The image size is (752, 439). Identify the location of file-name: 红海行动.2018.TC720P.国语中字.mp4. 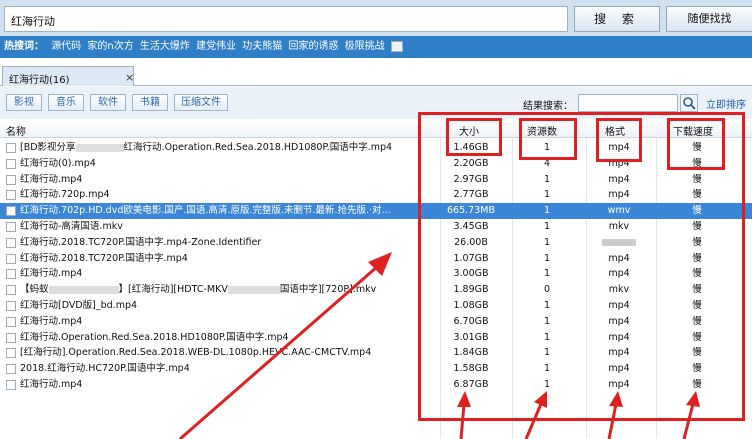
(104, 258).